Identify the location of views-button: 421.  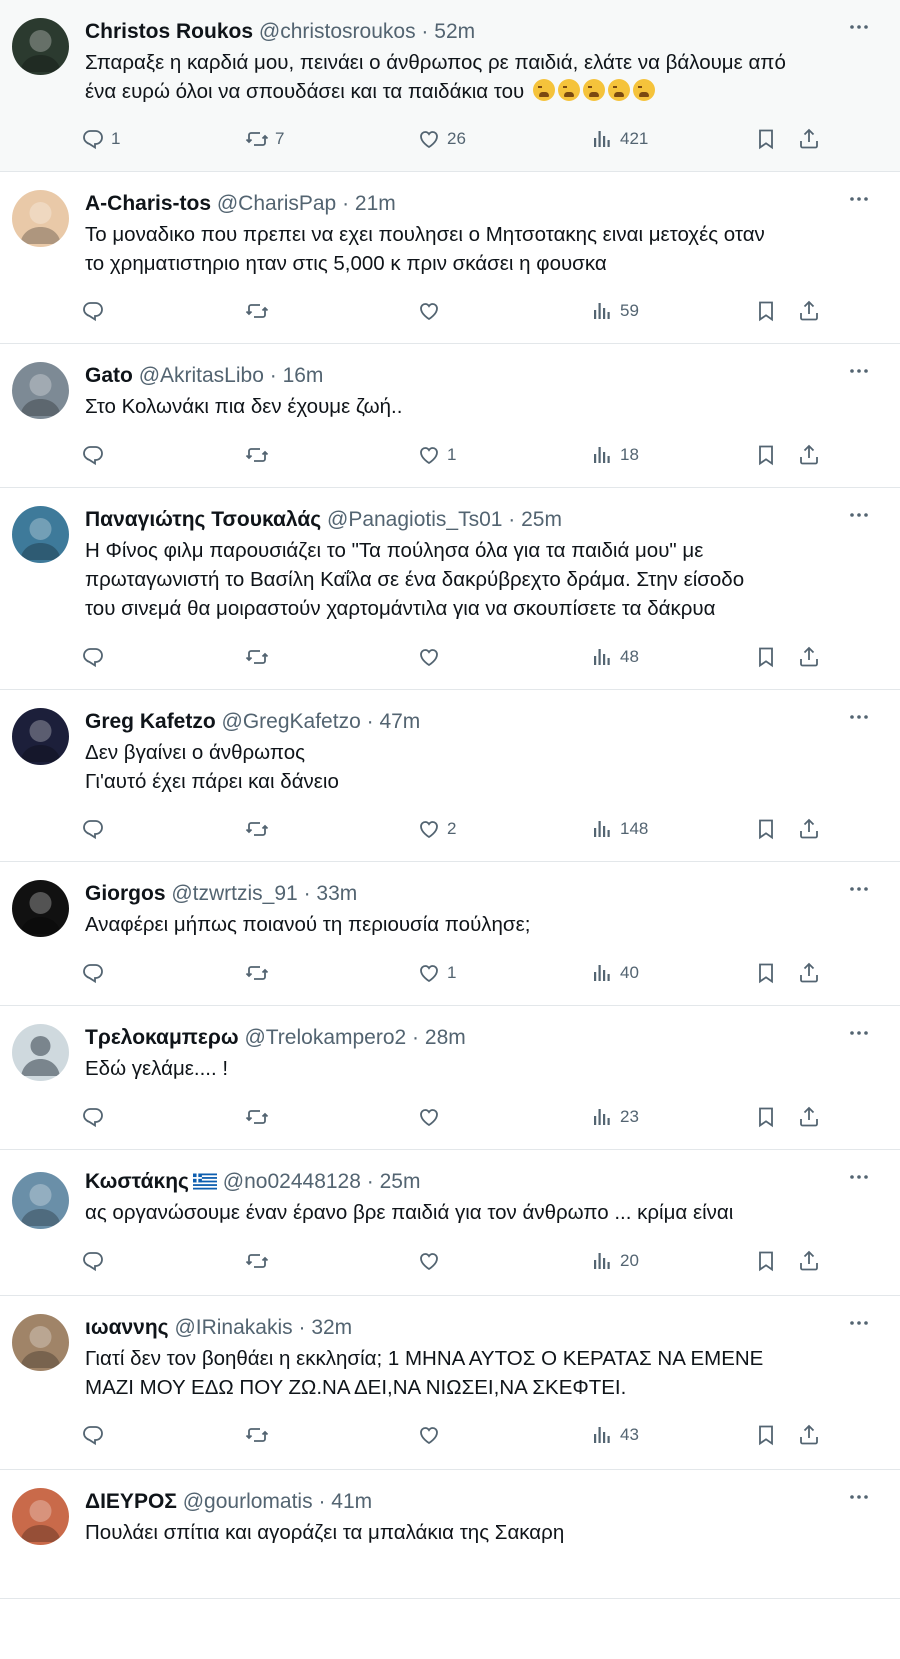
(619, 139).